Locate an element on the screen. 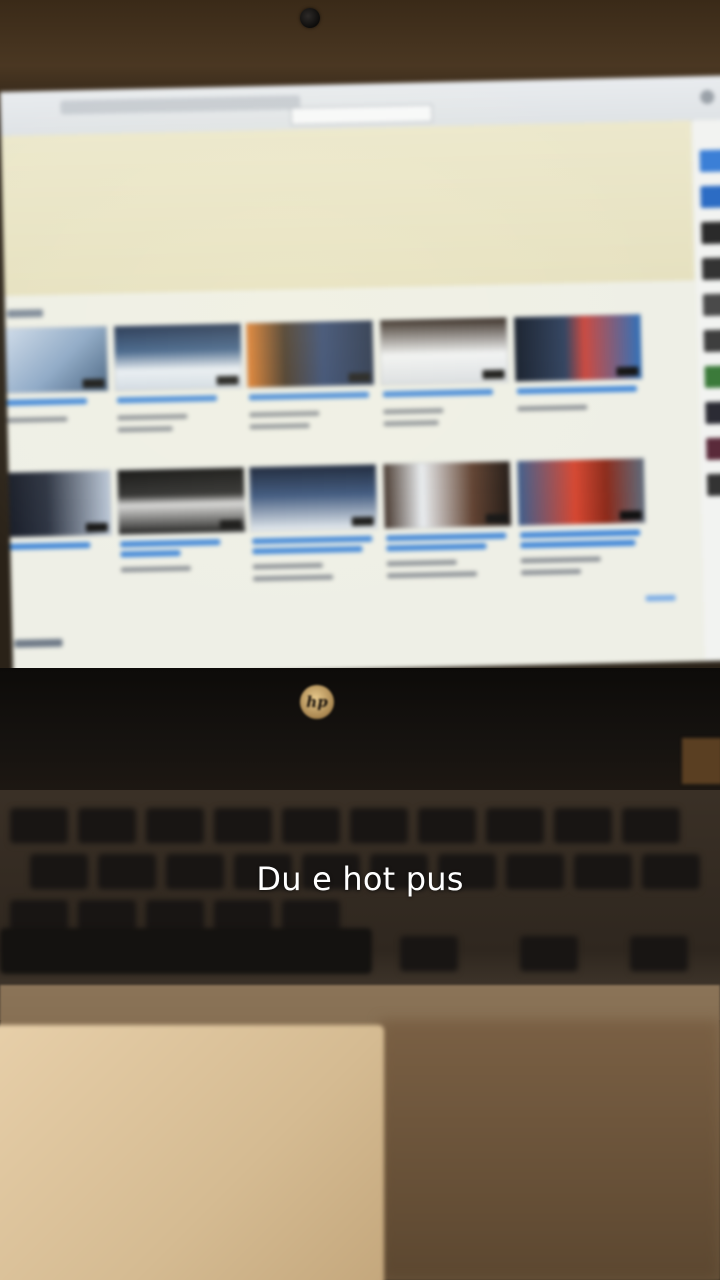  laptop-bezel-bottom is located at coordinates (360, 733).